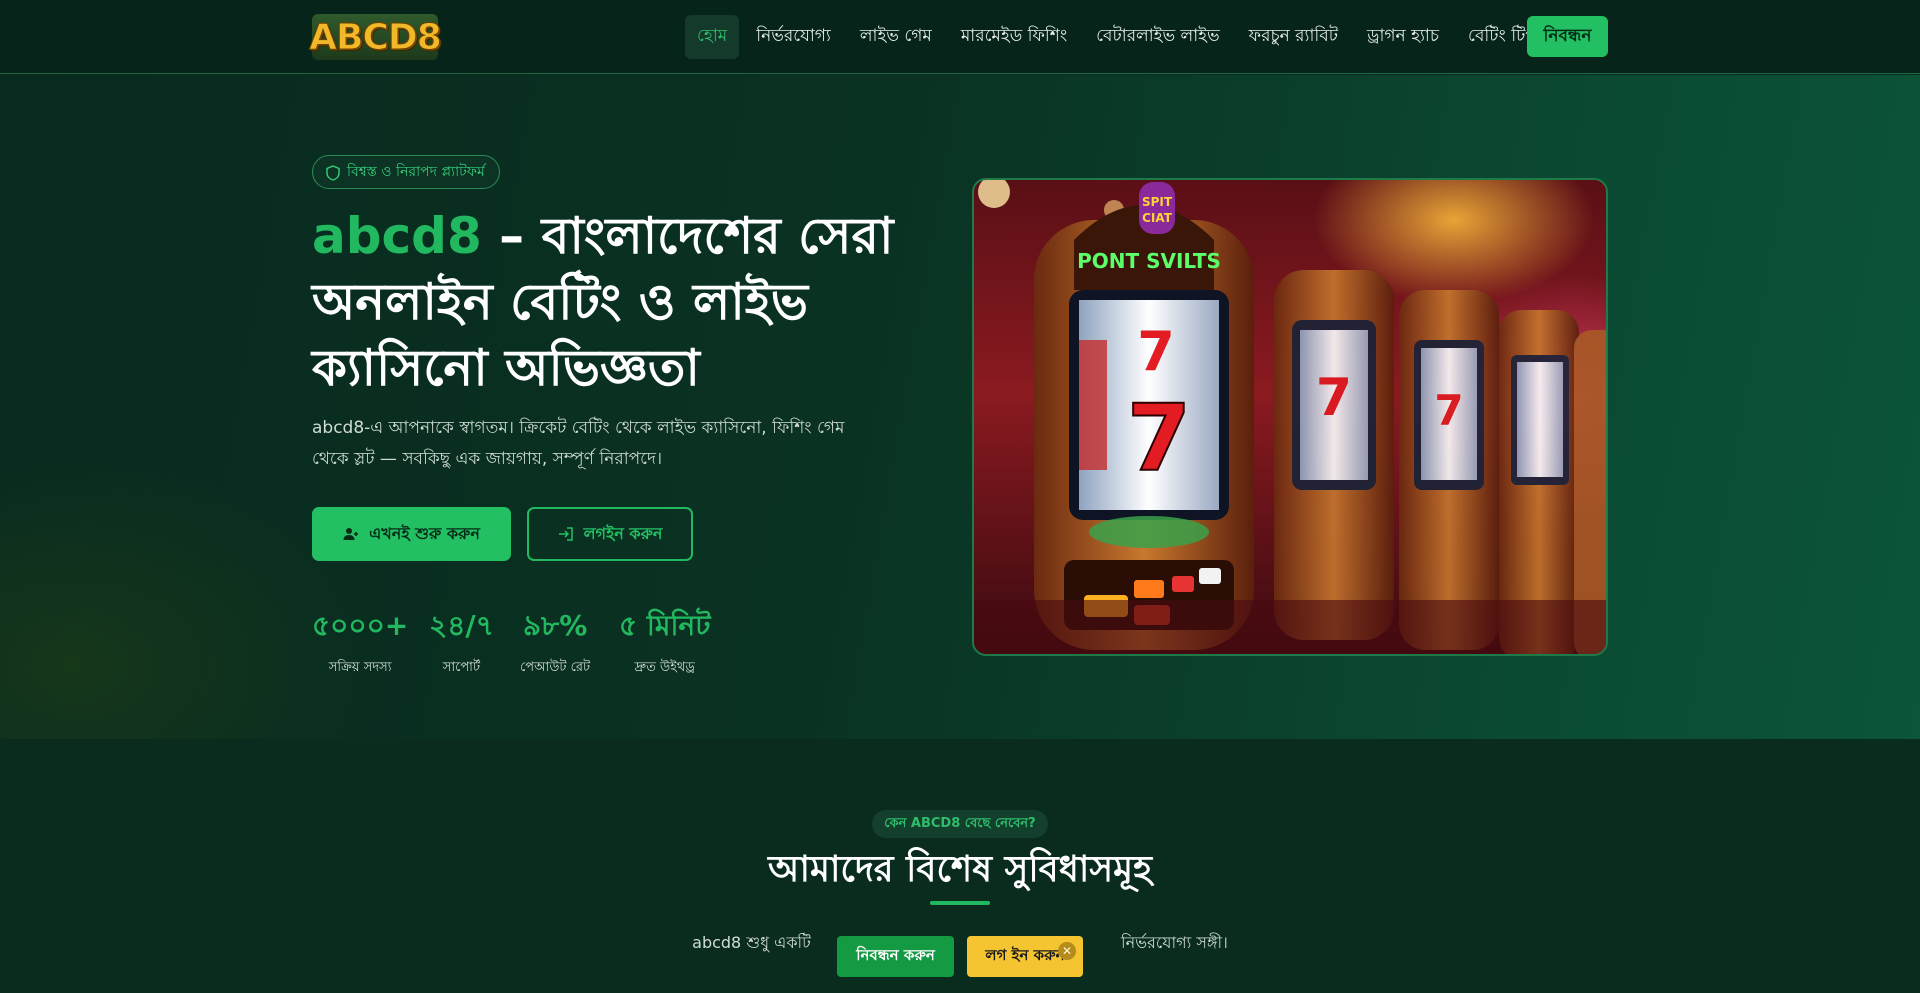 This screenshot has height=993, width=1920. What do you see at coordinates (960, 903) in the screenshot?
I see `title-underline` at bounding box center [960, 903].